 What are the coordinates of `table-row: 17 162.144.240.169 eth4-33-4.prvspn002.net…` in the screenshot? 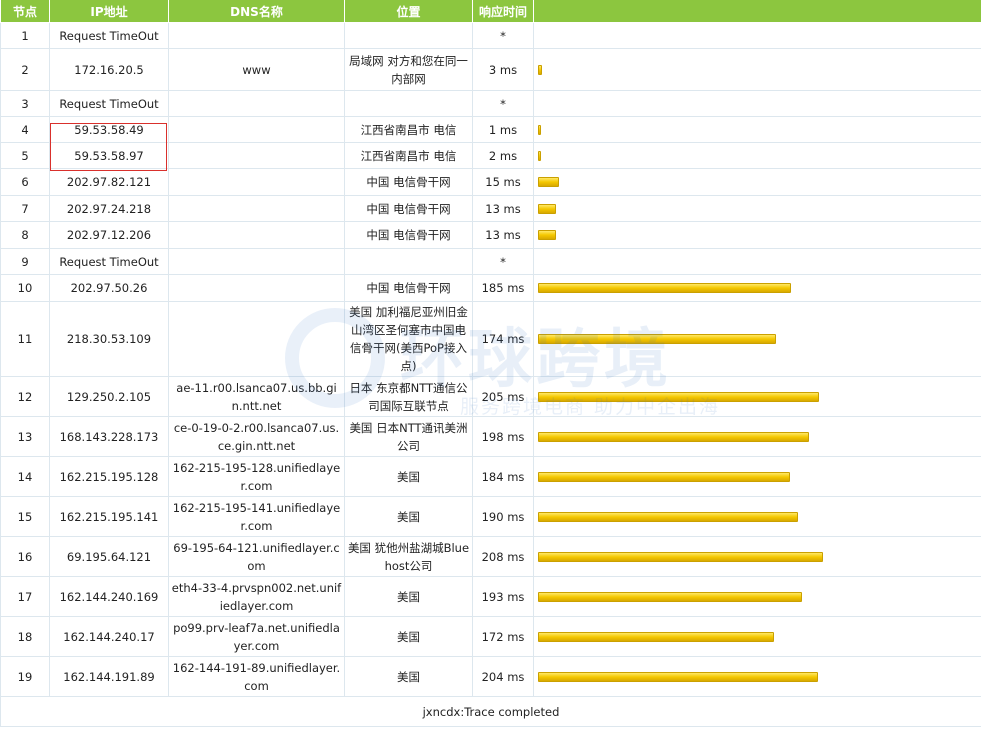 It's located at (490, 596).